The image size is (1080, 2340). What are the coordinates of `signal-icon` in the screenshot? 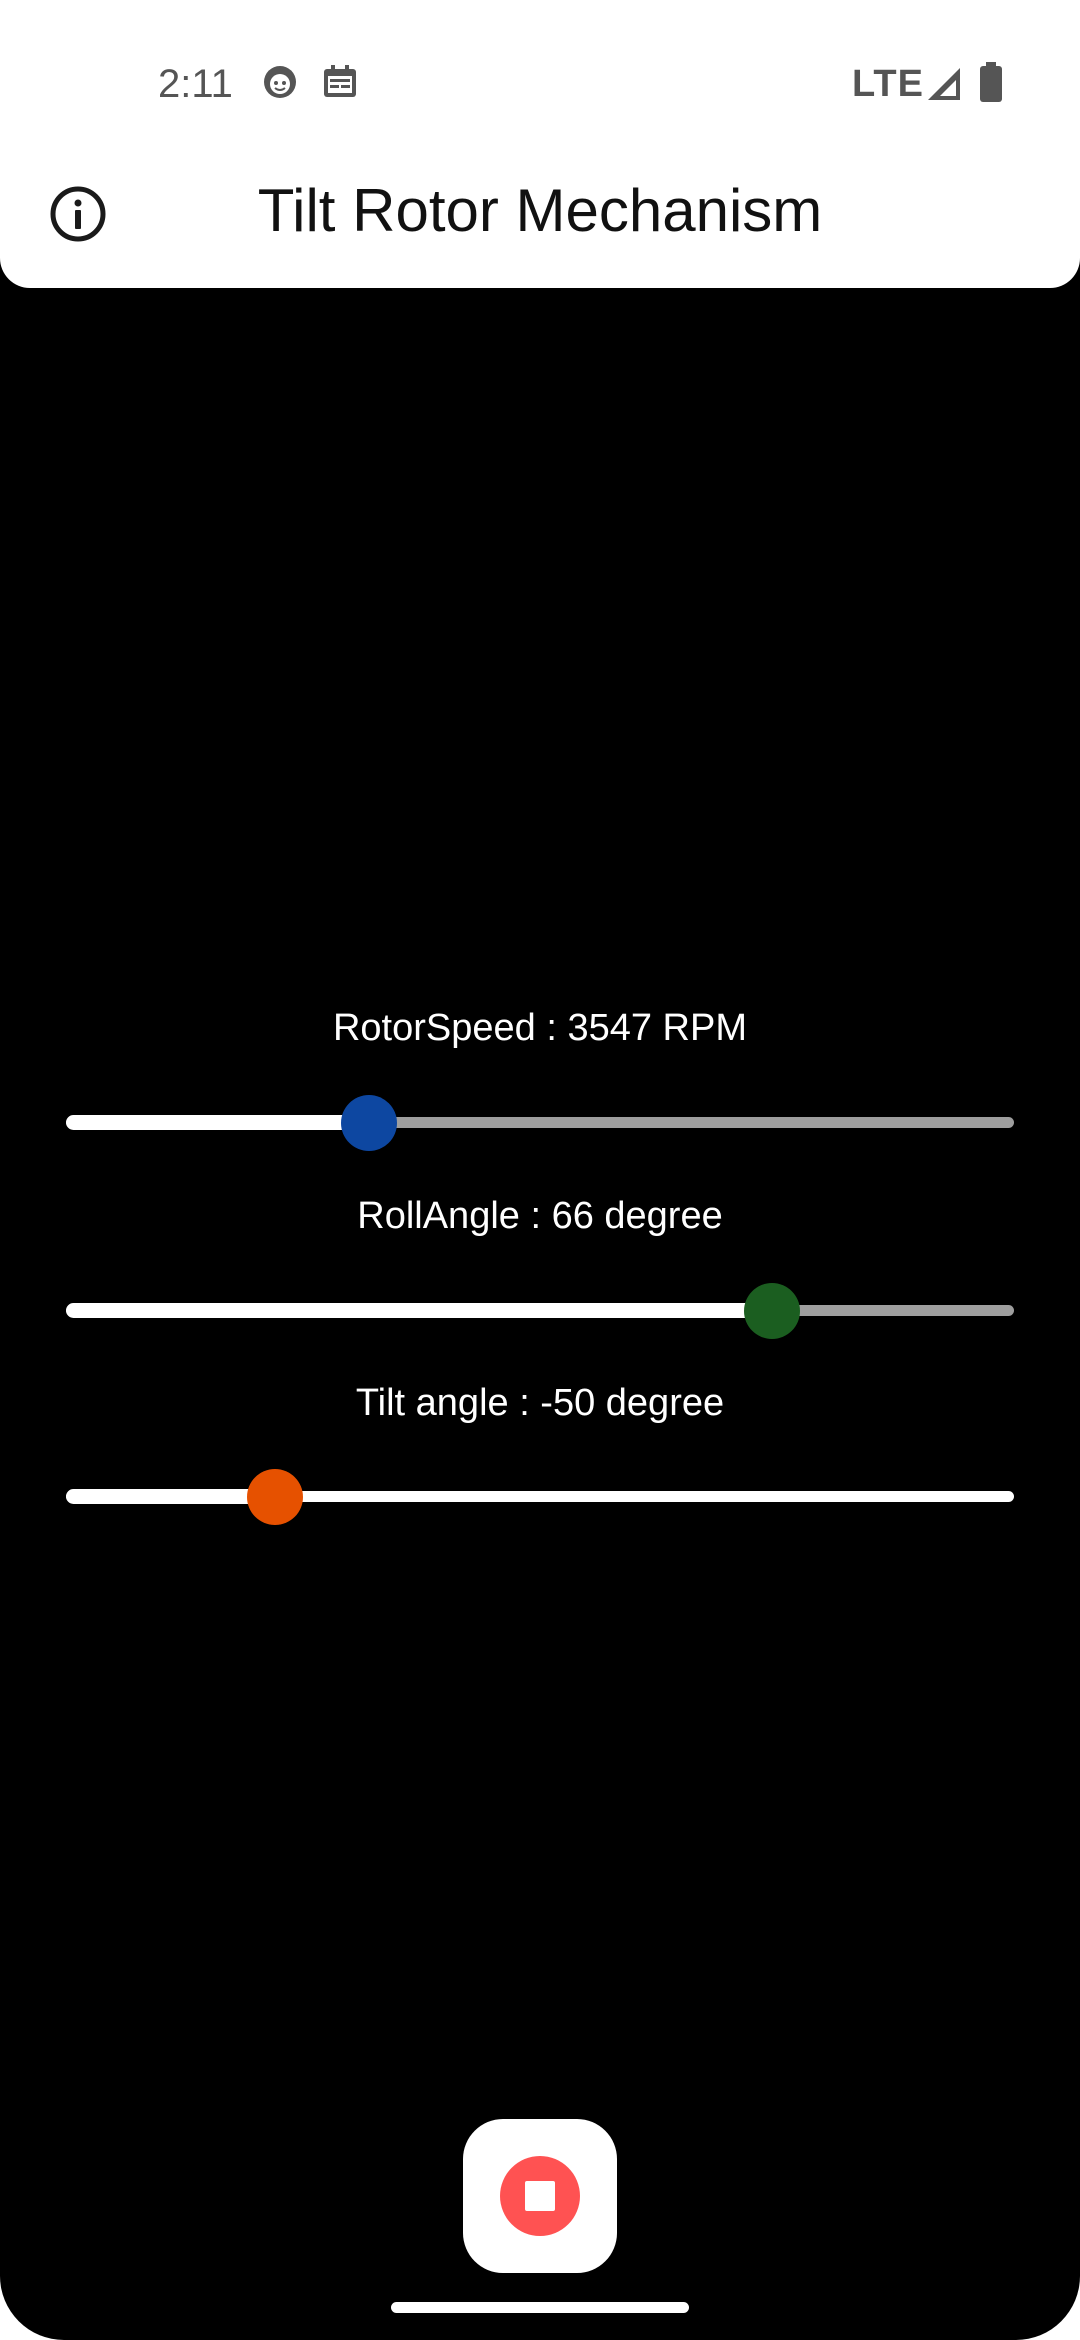 It's located at (944, 84).